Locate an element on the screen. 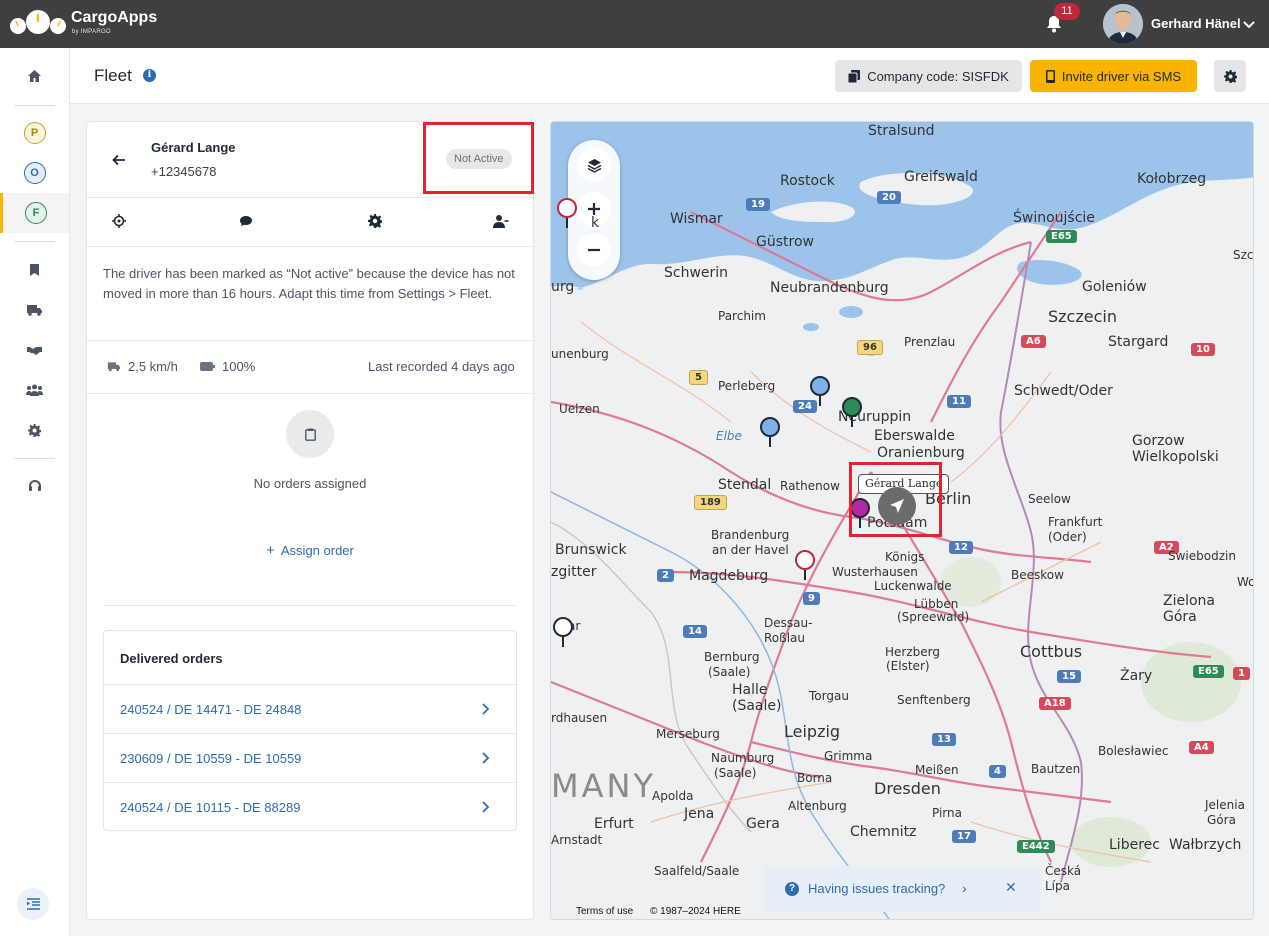  cargoapps-logo is located at coordinates (38, 23).